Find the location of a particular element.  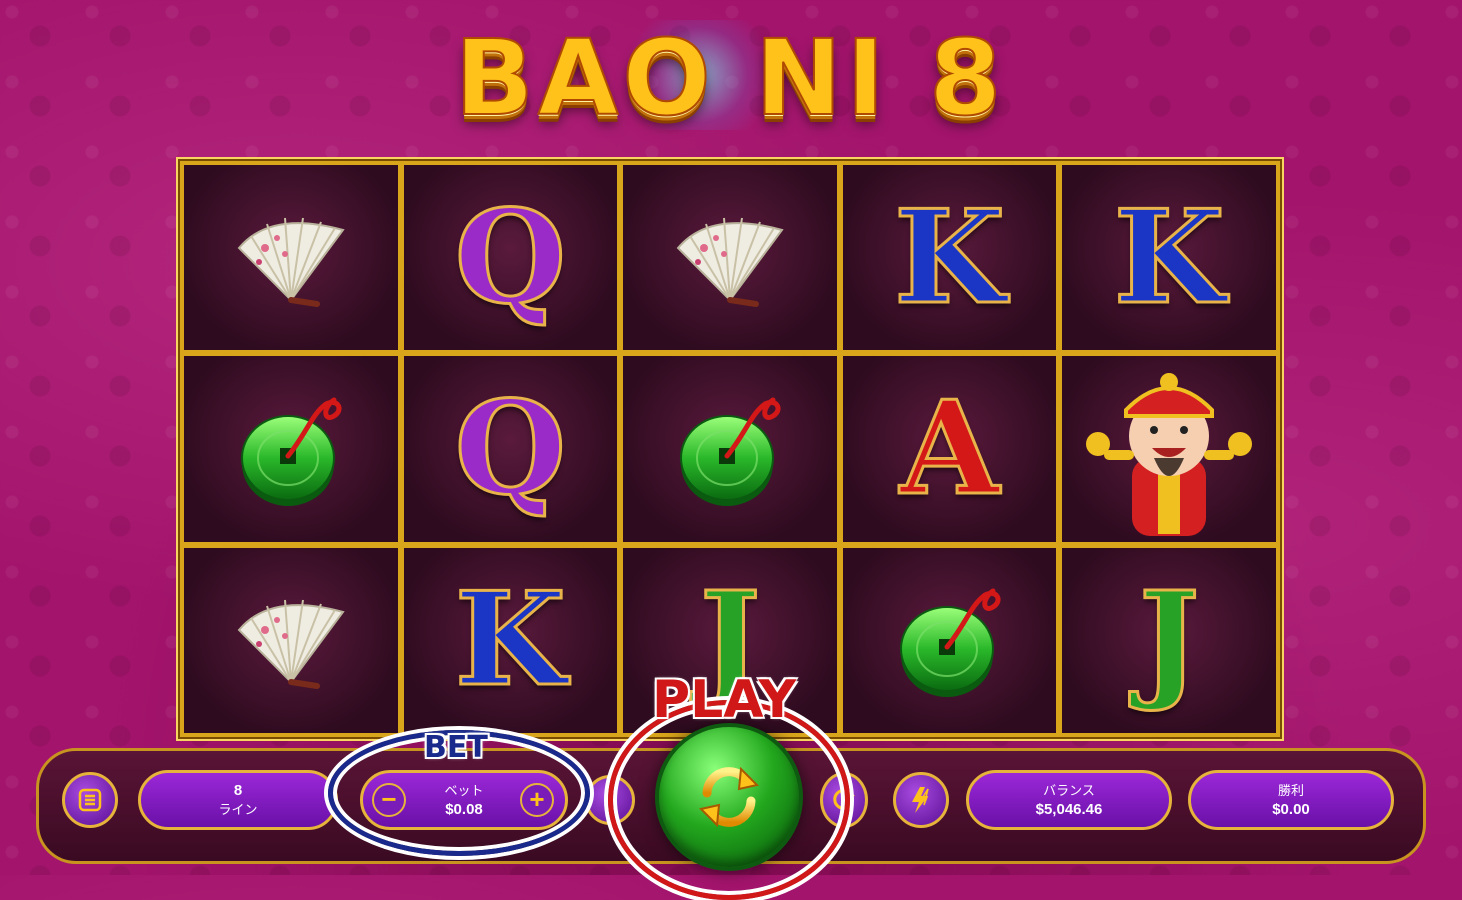

reel-cell: J is located at coordinates (1169, 640).